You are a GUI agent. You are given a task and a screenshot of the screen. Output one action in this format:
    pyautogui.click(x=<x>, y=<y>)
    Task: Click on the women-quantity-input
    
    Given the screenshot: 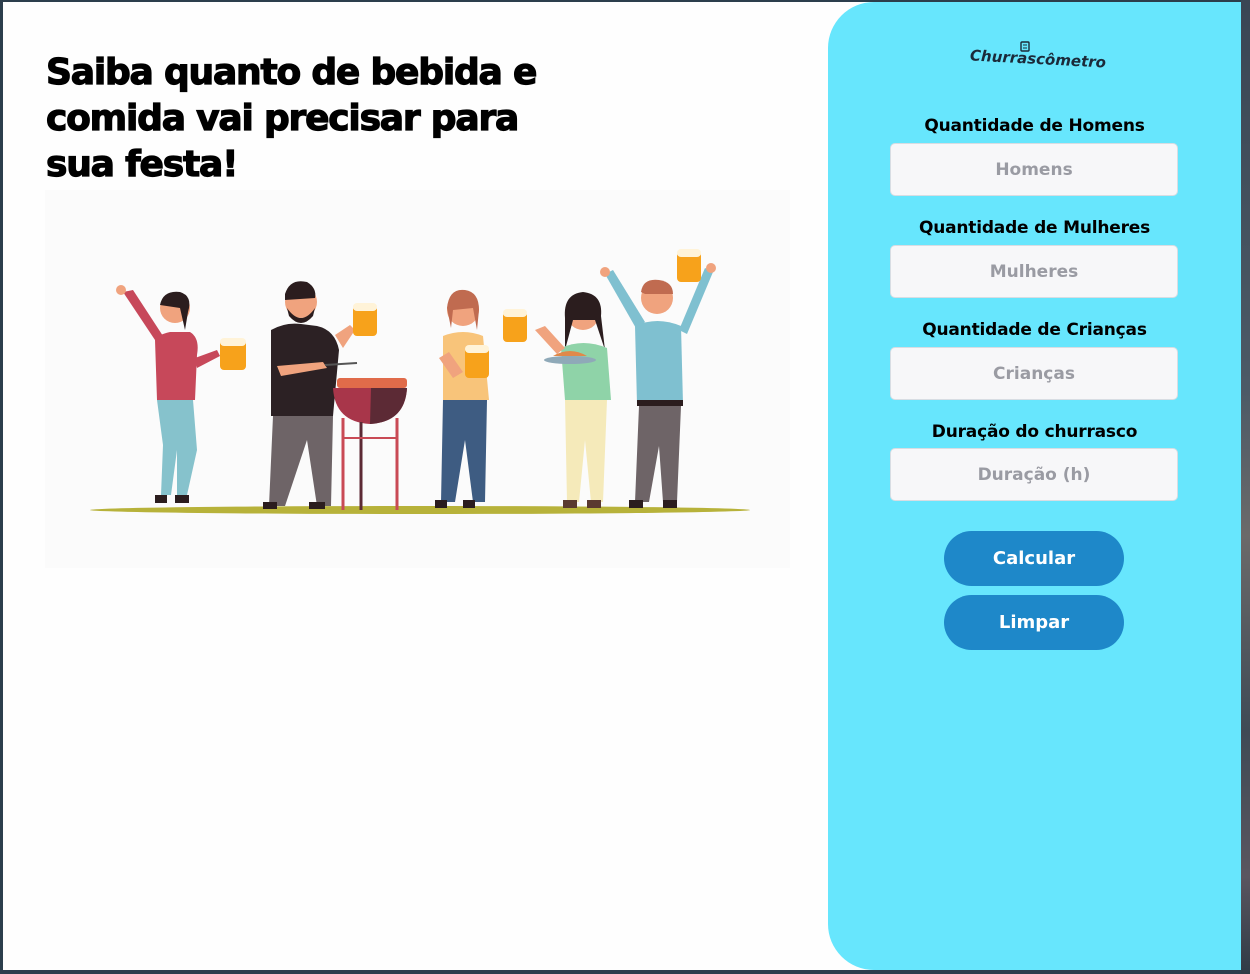 What is the action you would take?
    pyautogui.click(x=1034, y=271)
    